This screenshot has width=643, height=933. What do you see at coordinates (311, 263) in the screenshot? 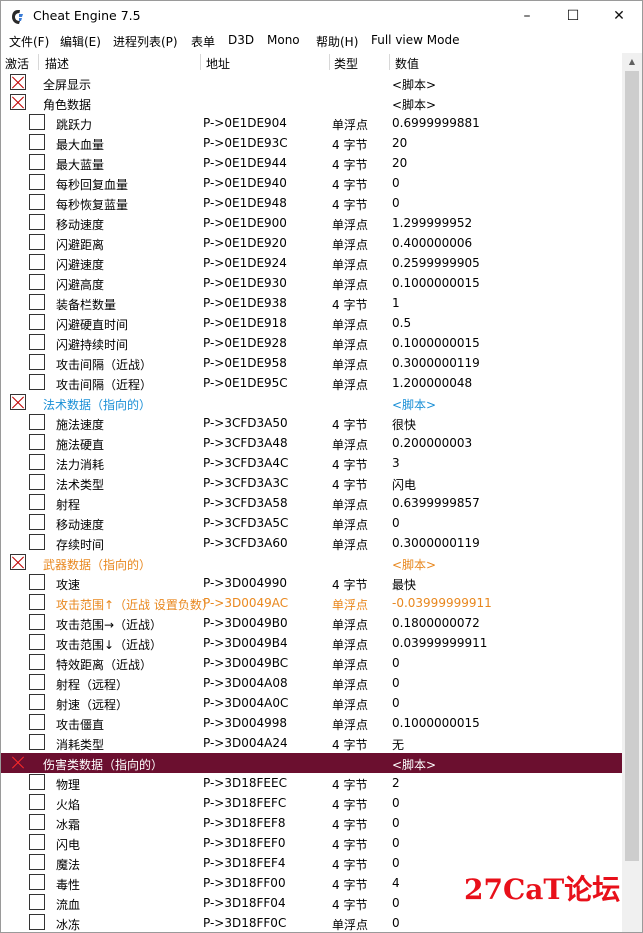
I see `table-row: 闪避速度 P->0E1DE924 单浮点 0.2599999905` at bounding box center [311, 263].